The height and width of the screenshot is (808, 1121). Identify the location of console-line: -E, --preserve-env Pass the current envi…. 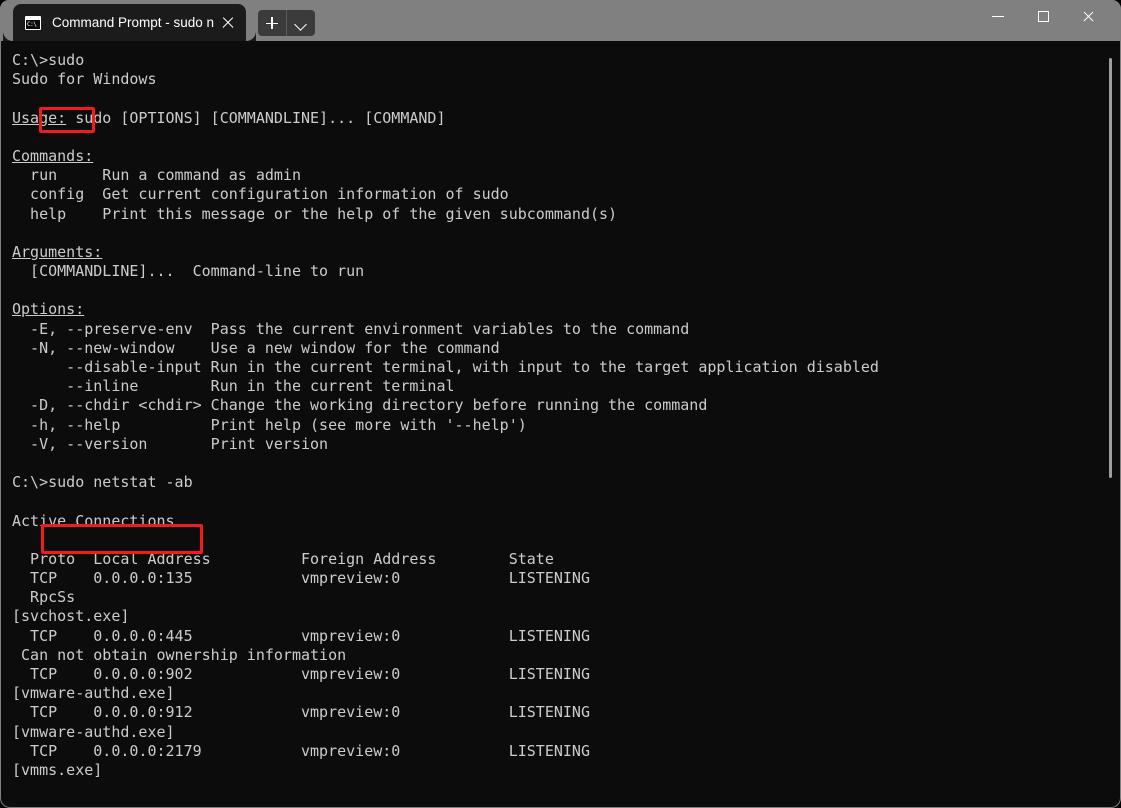
(351, 328).